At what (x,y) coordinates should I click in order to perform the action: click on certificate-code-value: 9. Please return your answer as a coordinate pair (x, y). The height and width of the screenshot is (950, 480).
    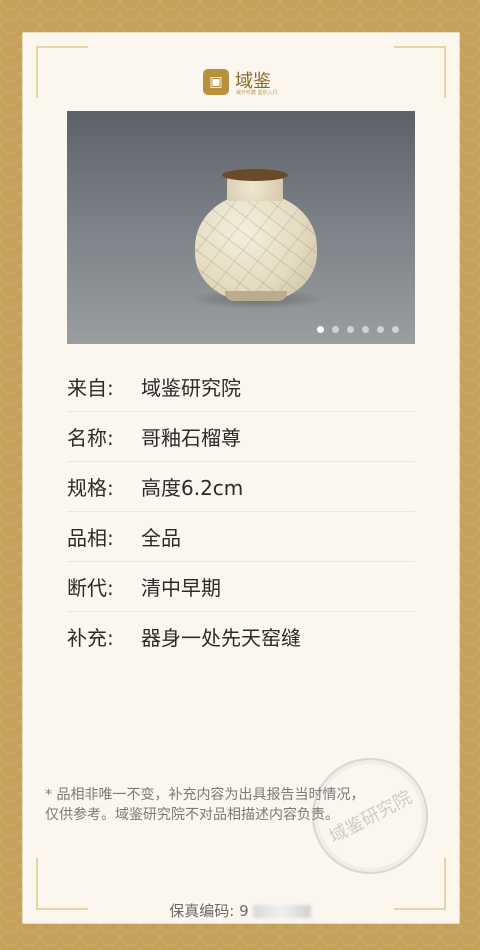
    Looking at the image, I should click on (244, 911).